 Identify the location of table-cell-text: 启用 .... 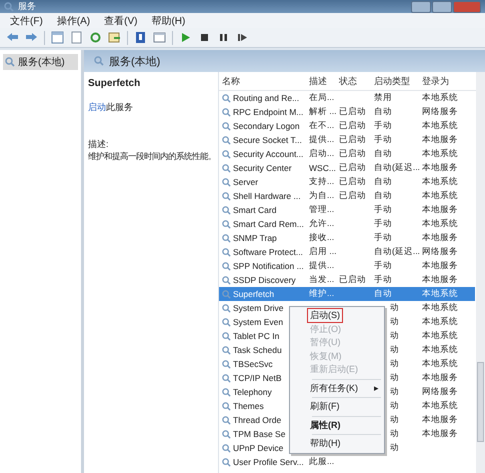
(323, 252).